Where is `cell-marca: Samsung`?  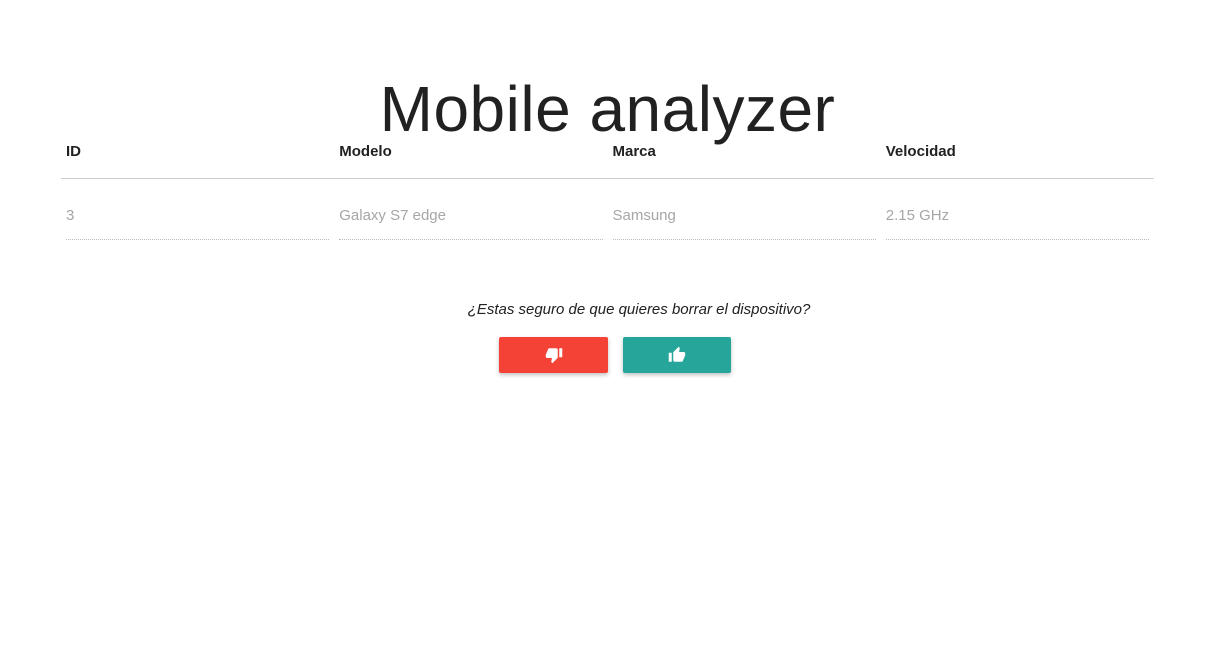
cell-marca: Samsung is located at coordinates (744, 210).